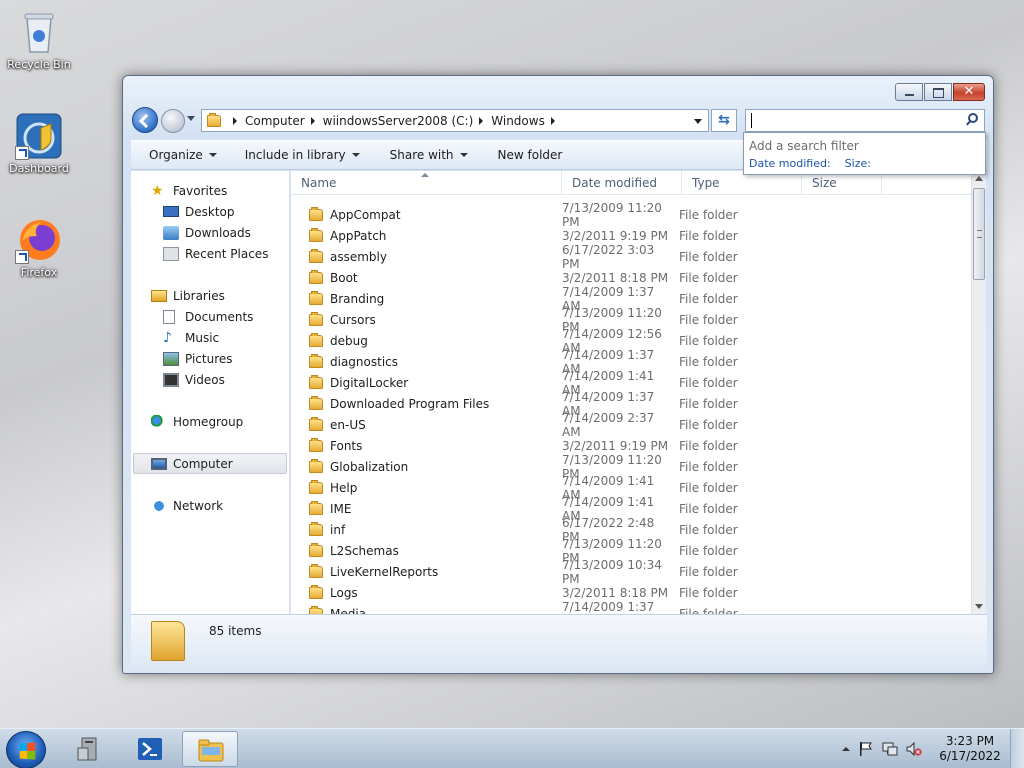 The image size is (1024, 768). I want to click on show-desktop-button, so click(1017, 748).